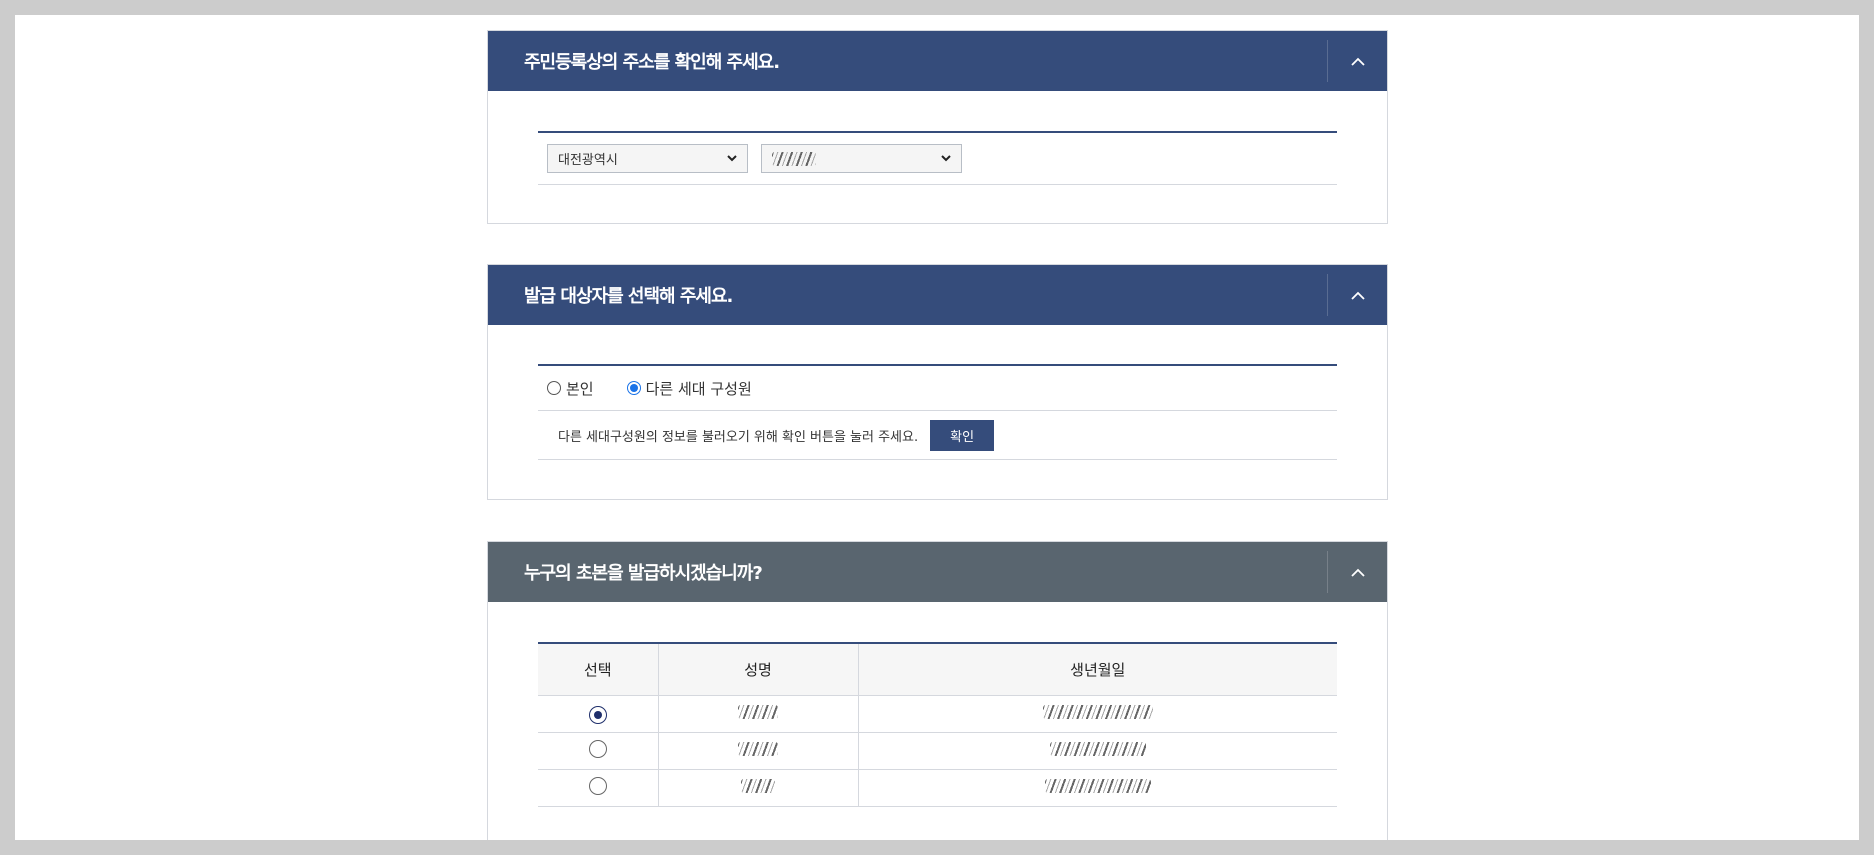 This screenshot has width=1874, height=855. Describe the element at coordinates (643, 573) in the screenshot. I see `member-panel-title: 누구의 초본을 발급하시겠습니까?` at that location.